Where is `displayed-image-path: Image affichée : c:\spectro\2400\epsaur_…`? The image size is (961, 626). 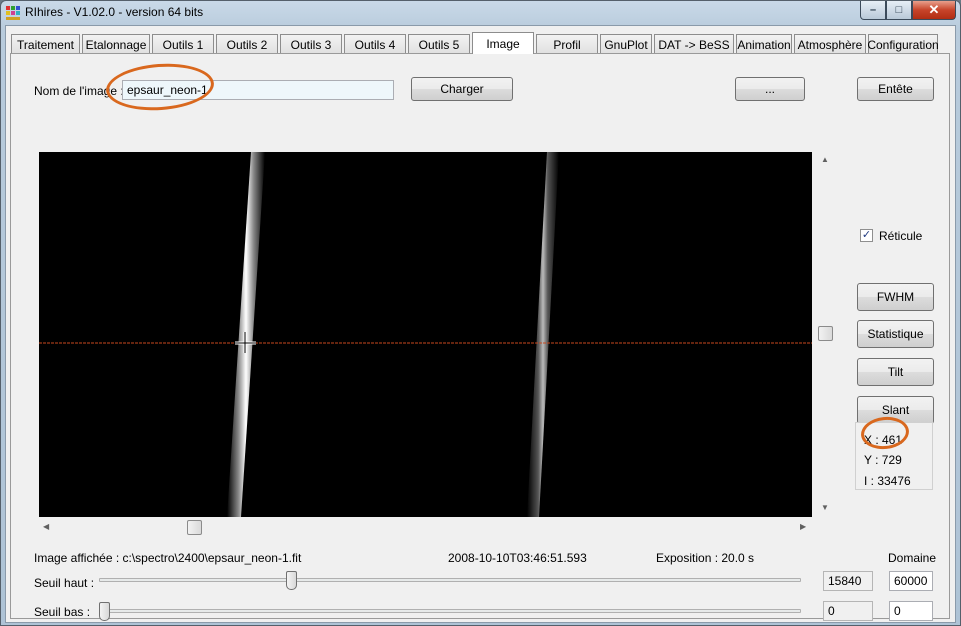 displayed-image-path: Image affichée : c:\spectro\2400\epsaur_… is located at coordinates (168, 558).